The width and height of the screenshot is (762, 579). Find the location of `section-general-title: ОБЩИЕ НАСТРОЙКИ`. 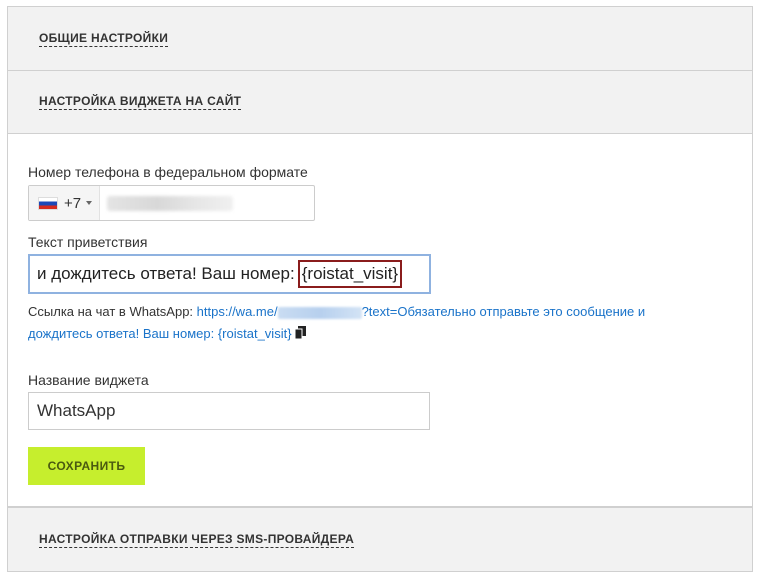

section-general-title: ОБЩИЕ НАСТРОЙКИ is located at coordinates (104, 39).